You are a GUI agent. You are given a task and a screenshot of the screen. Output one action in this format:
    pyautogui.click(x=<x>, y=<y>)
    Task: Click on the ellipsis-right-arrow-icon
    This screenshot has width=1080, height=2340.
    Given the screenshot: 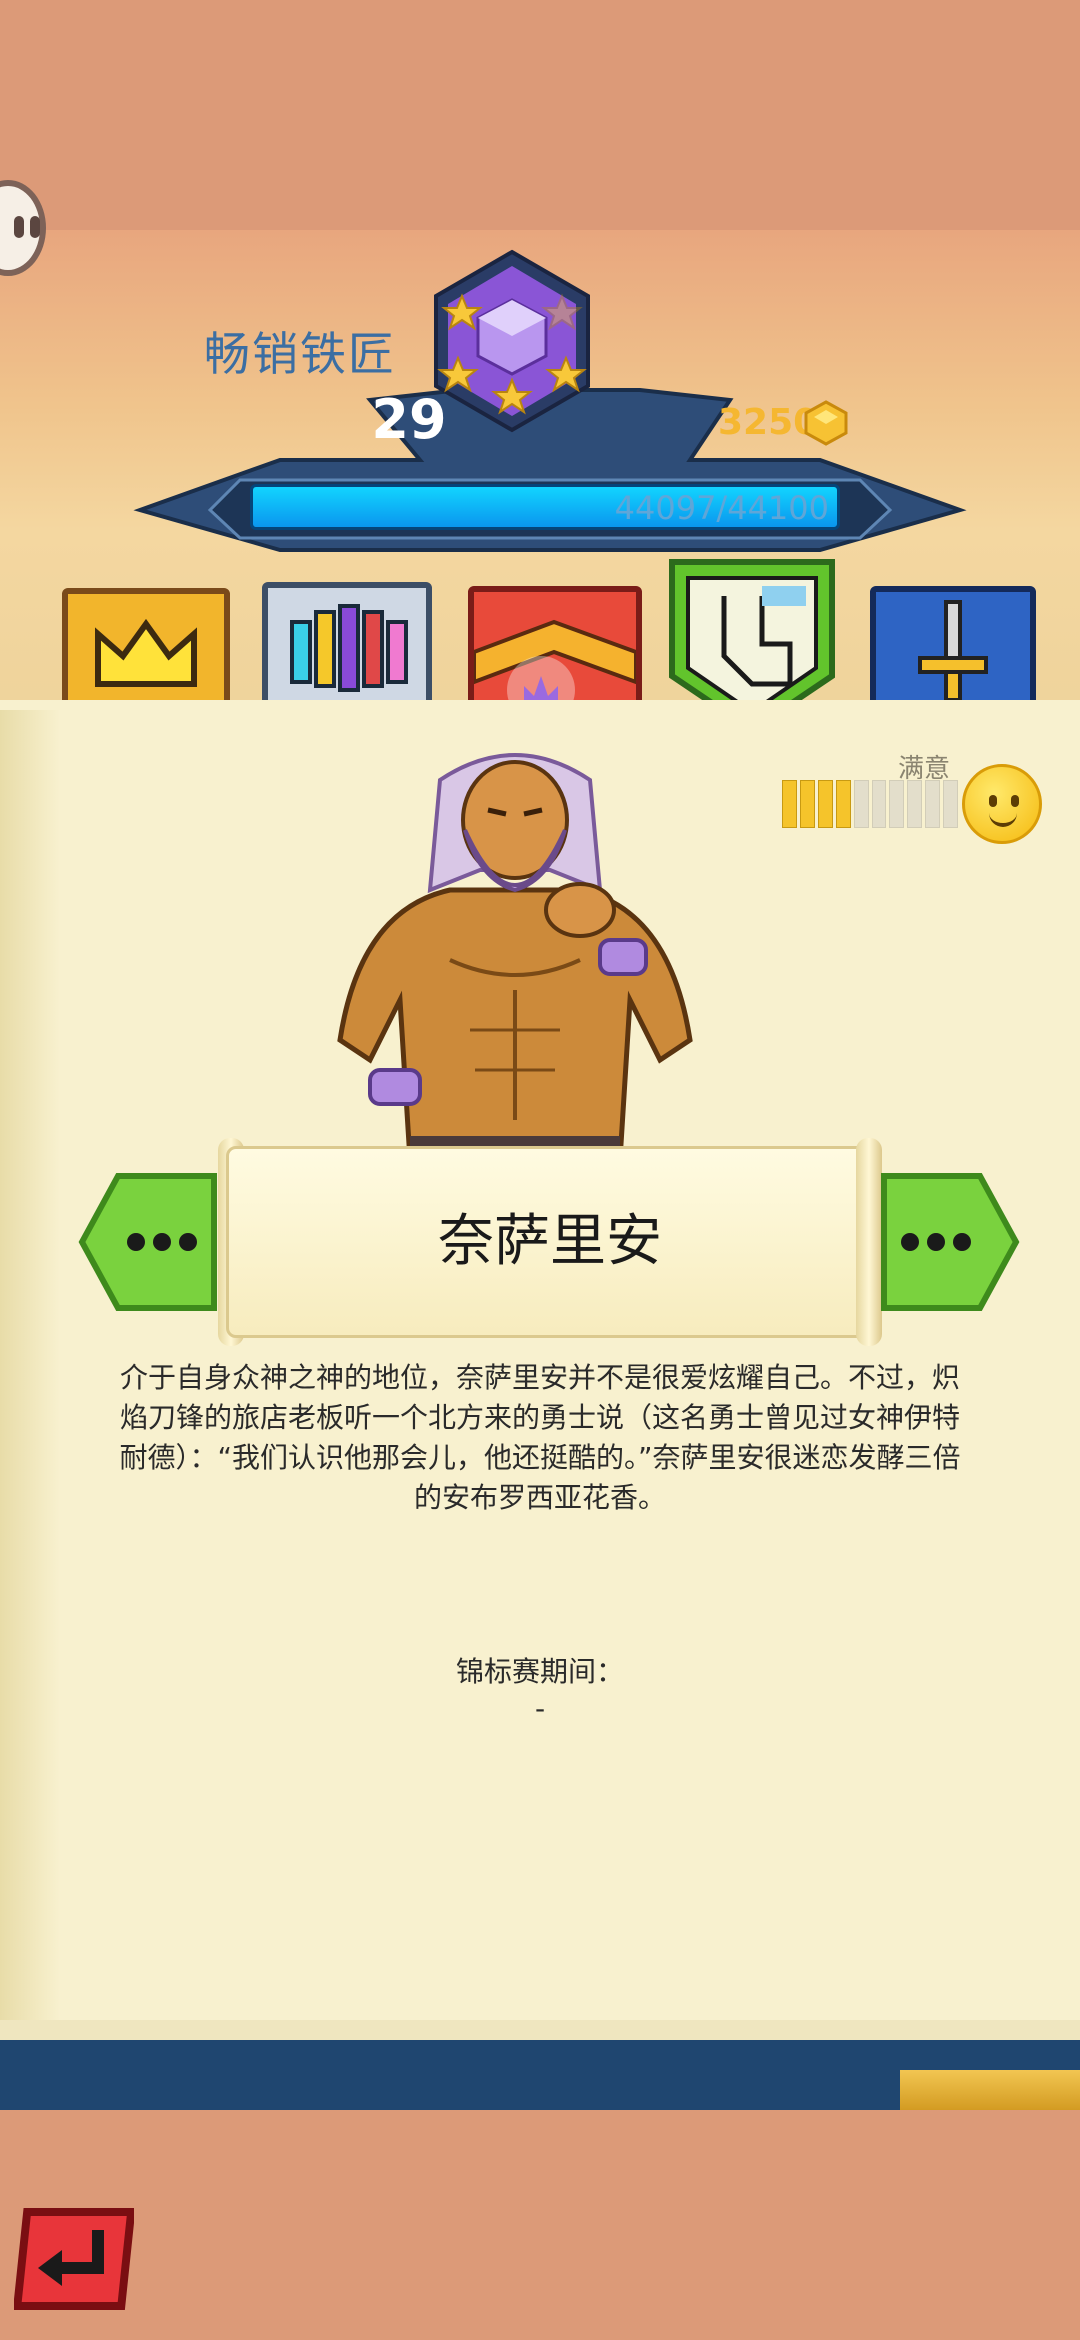 What is the action you would take?
    pyautogui.click(x=950, y=1242)
    